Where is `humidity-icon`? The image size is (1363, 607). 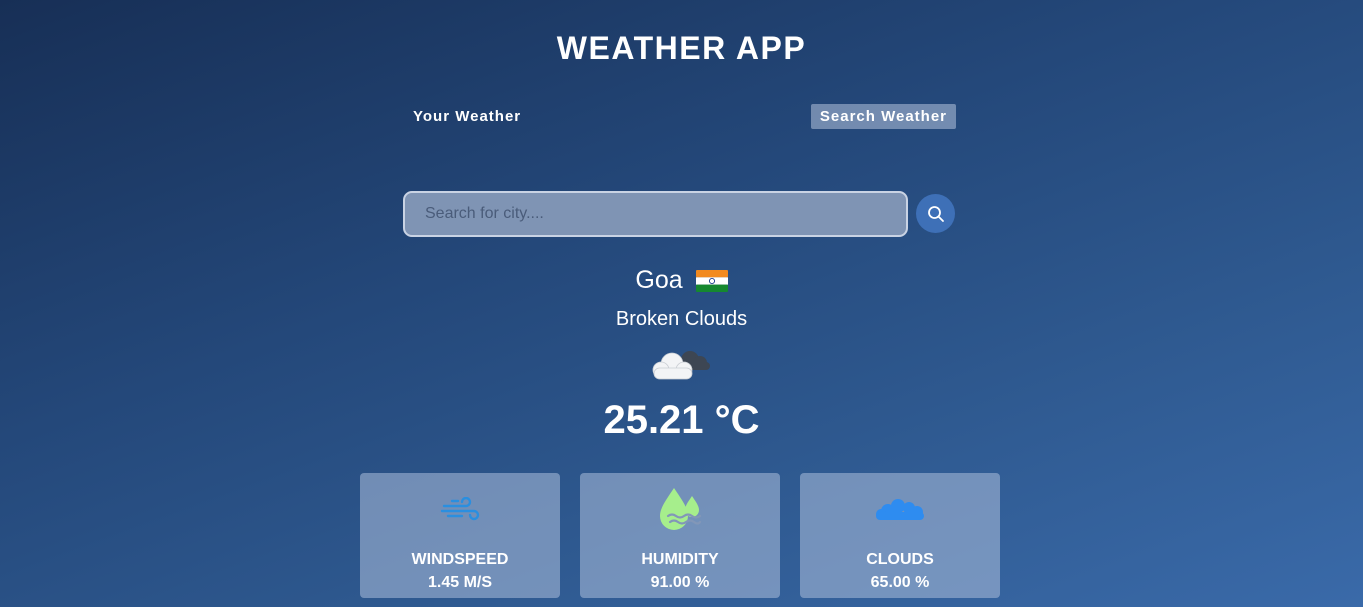 humidity-icon is located at coordinates (681, 509).